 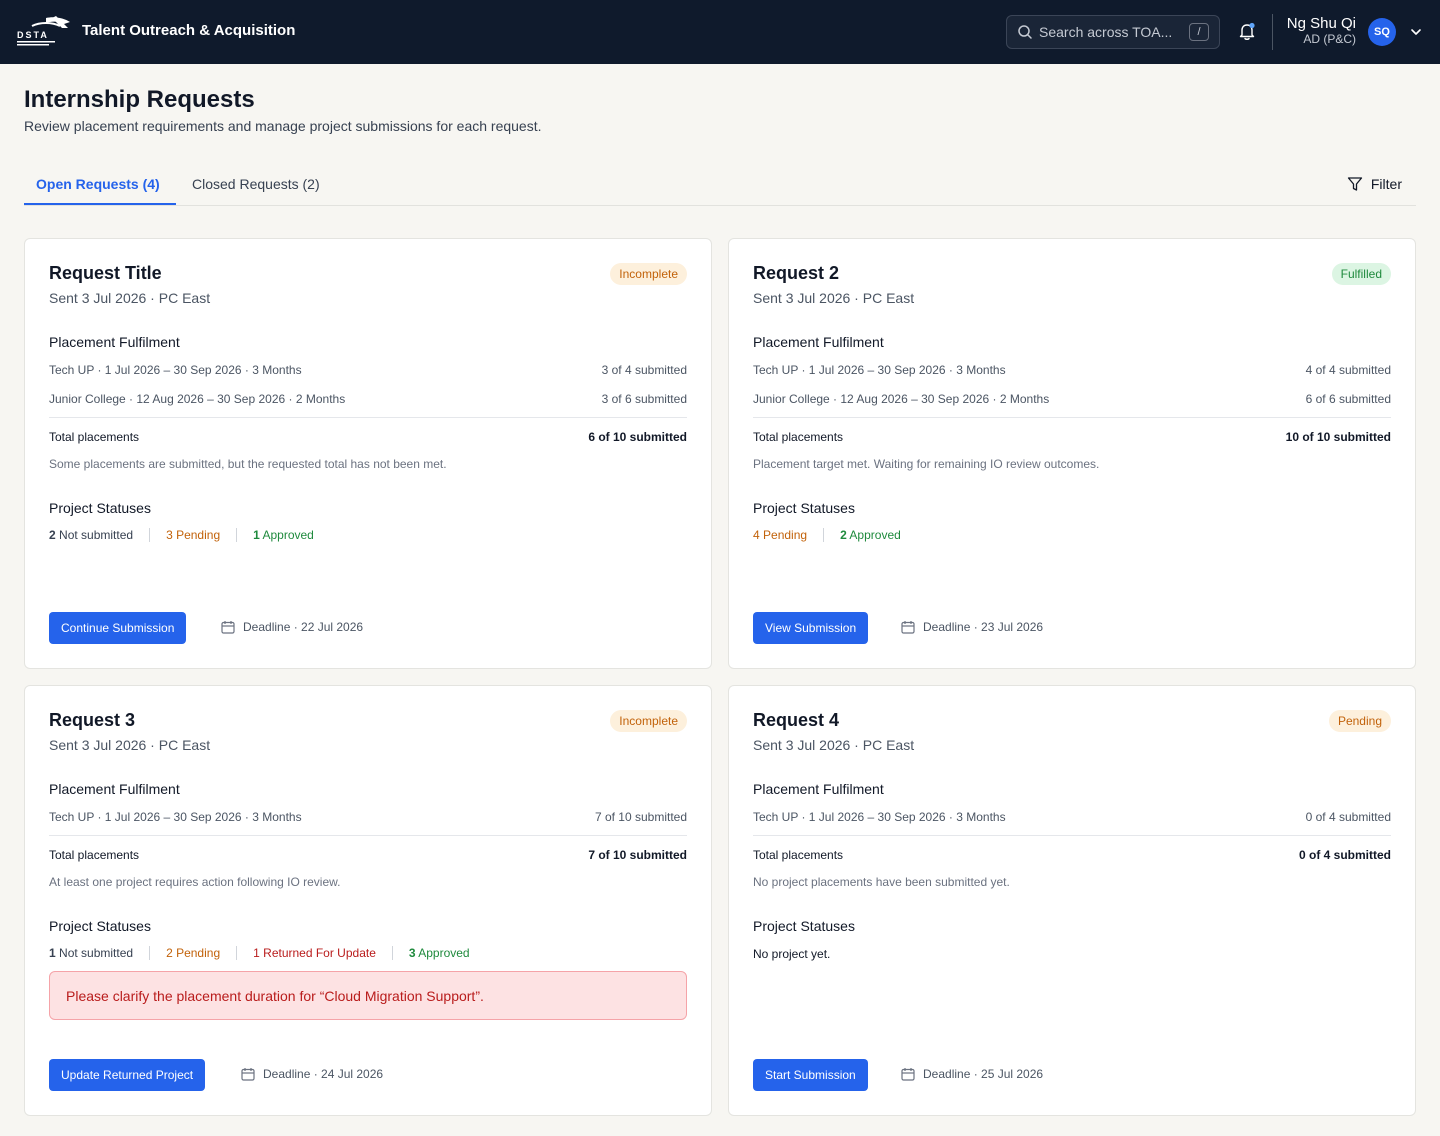 I want to click on chevron-down-icon, so click(x=1416, y=32).